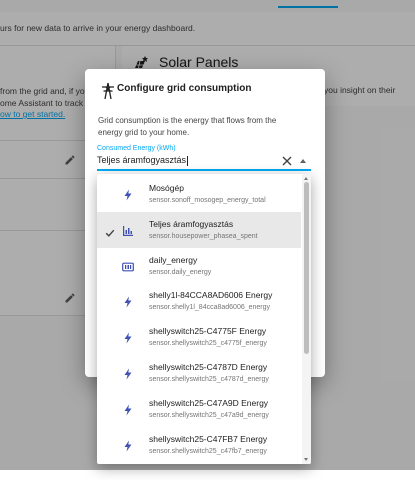  What do you see at coordinates (306, 459) in the screenshot?
I see `scroll-down-arrow-icon` at bounding box center [306, 459].